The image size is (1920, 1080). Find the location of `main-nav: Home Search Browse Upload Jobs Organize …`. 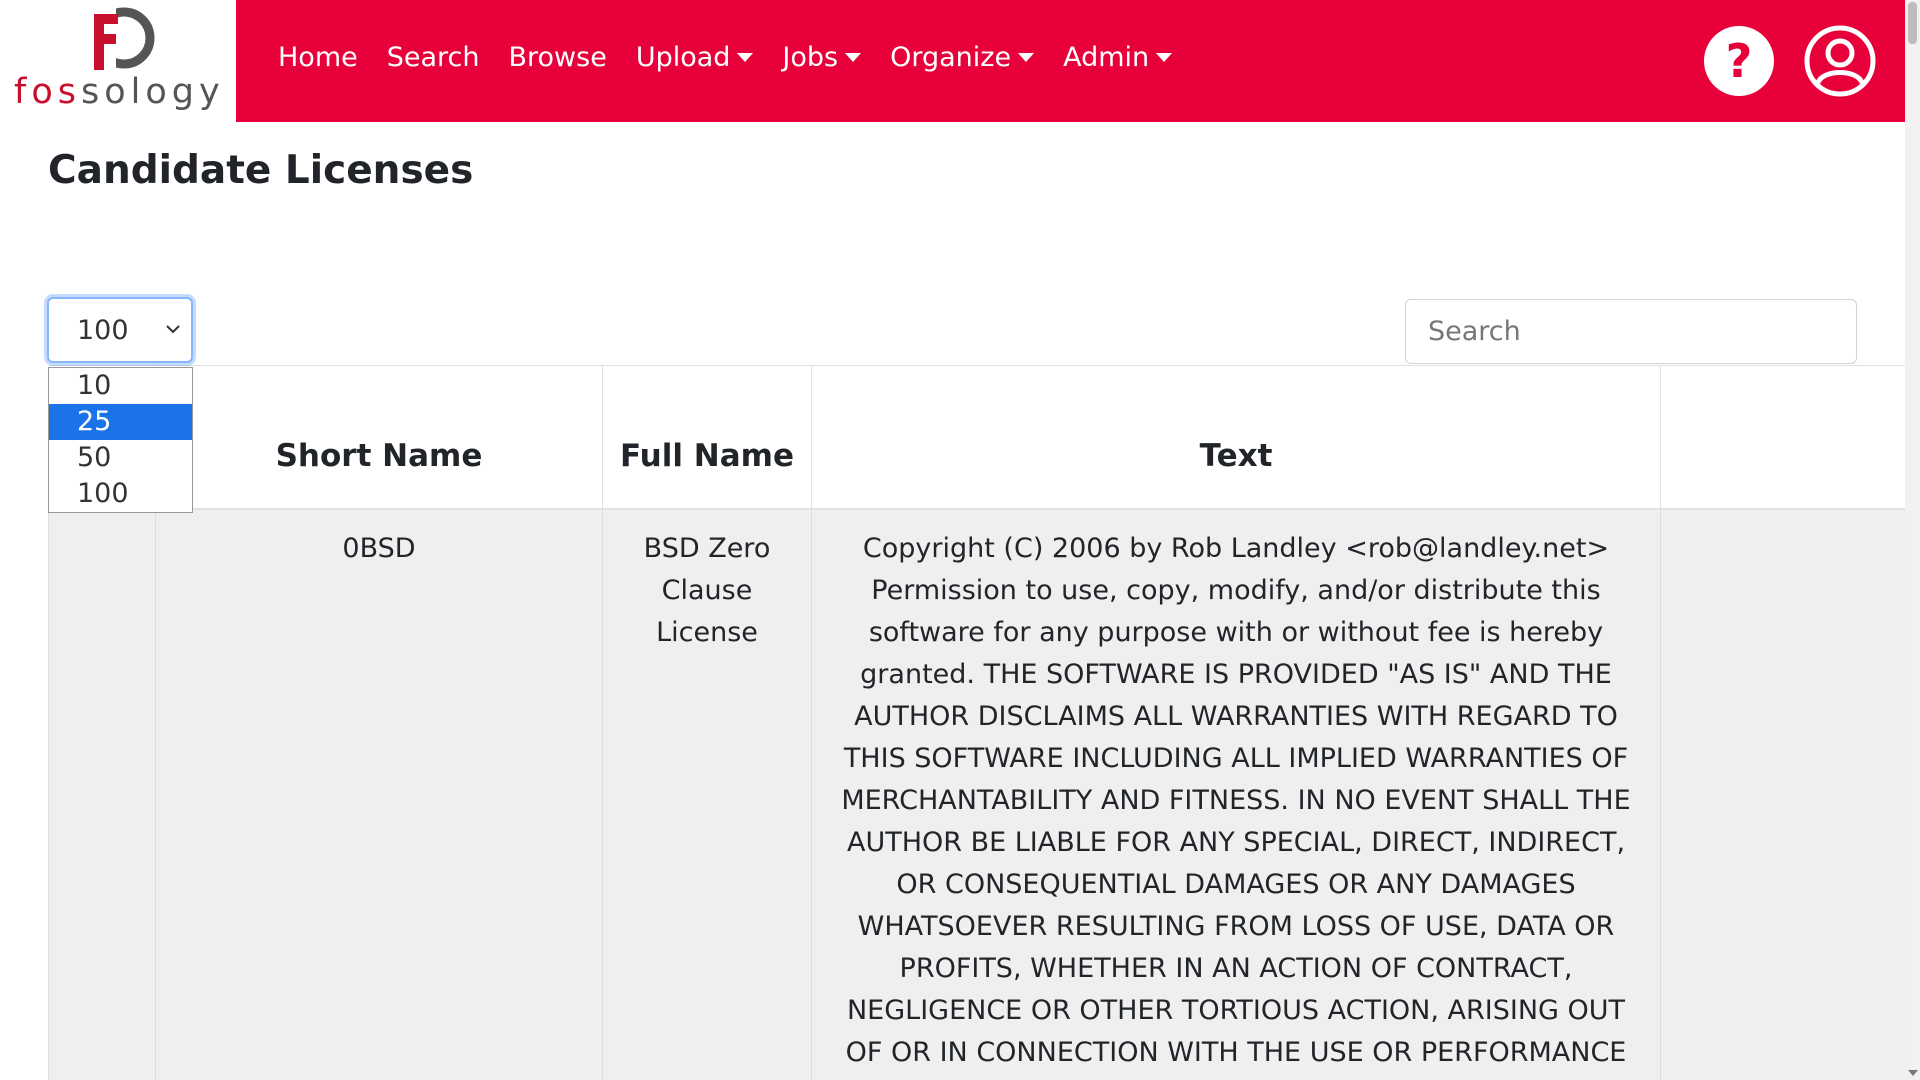

main-nav: Home Search Browse Upload Jobs Organize … is located at coordinates (725, 57).